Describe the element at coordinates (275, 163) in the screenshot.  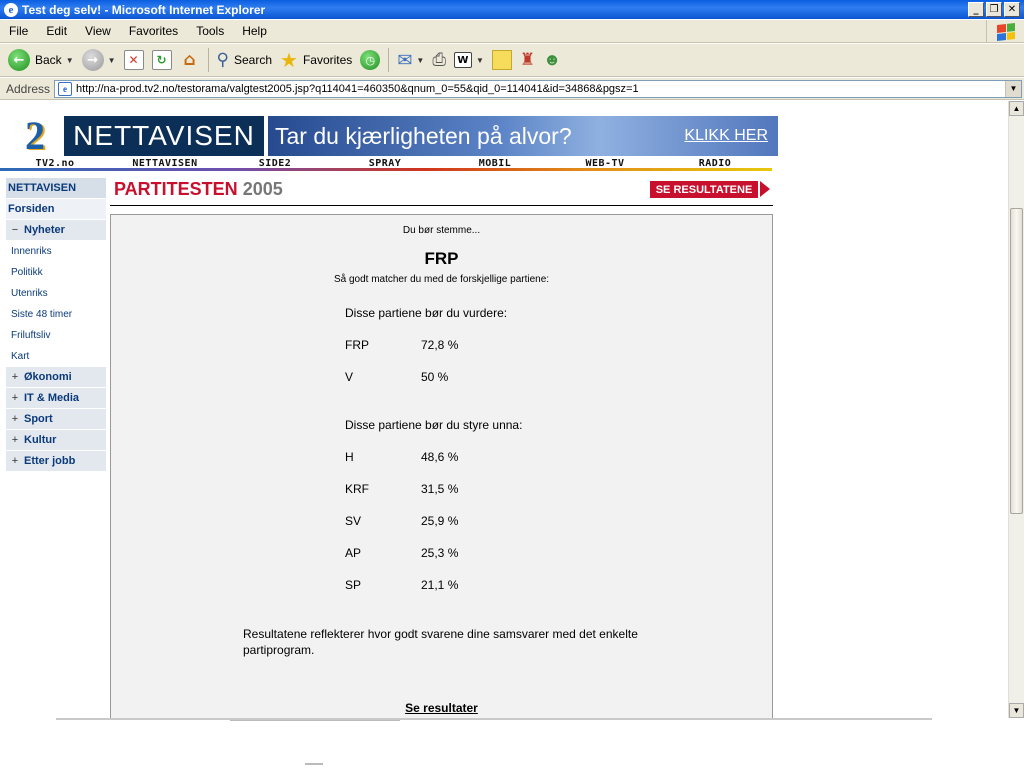
I see `nav-side2: SIDE2` at that location.